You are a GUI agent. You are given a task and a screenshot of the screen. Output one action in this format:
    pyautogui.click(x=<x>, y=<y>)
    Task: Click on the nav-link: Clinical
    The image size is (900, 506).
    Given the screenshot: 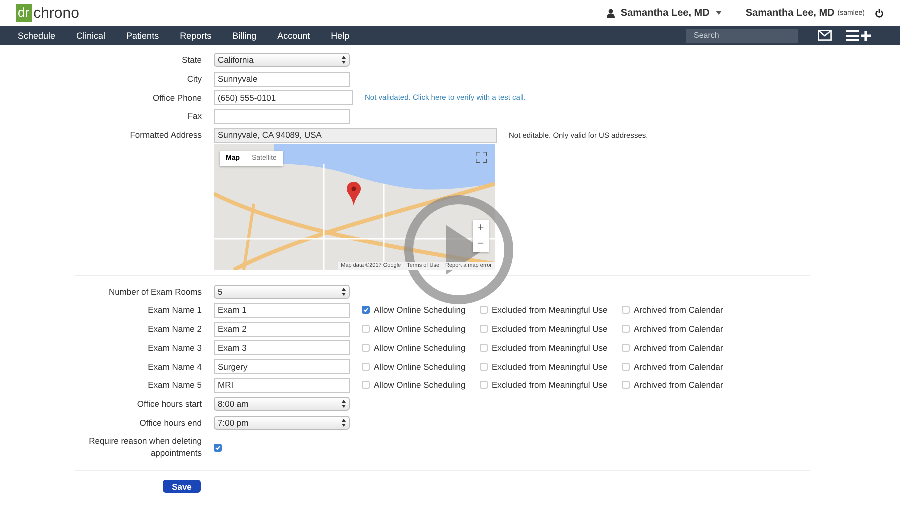 What is the action you would take?
    pyautogui.click(x=91, y=35)
    